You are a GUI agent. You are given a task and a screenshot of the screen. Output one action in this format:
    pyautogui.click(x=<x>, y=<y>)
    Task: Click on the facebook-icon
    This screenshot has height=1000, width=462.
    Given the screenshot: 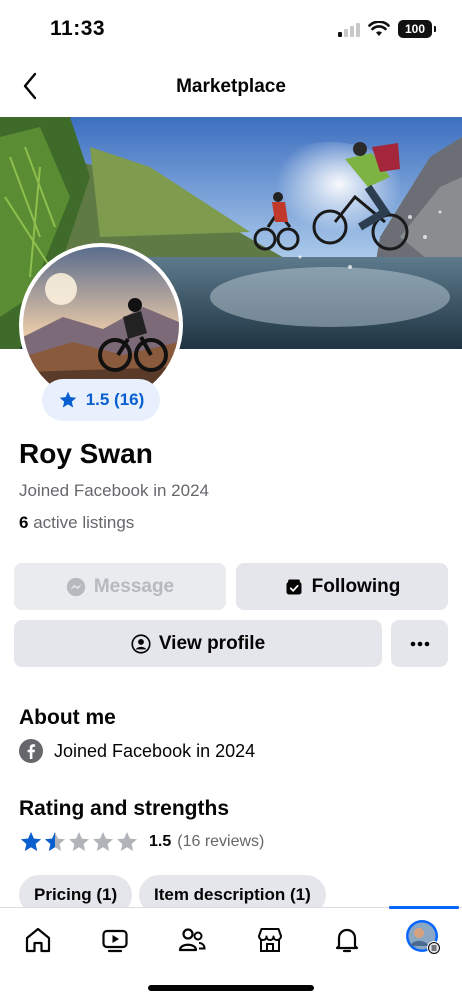 What is the action you would take?
    pyautogui.click(x=31, y=751)
    